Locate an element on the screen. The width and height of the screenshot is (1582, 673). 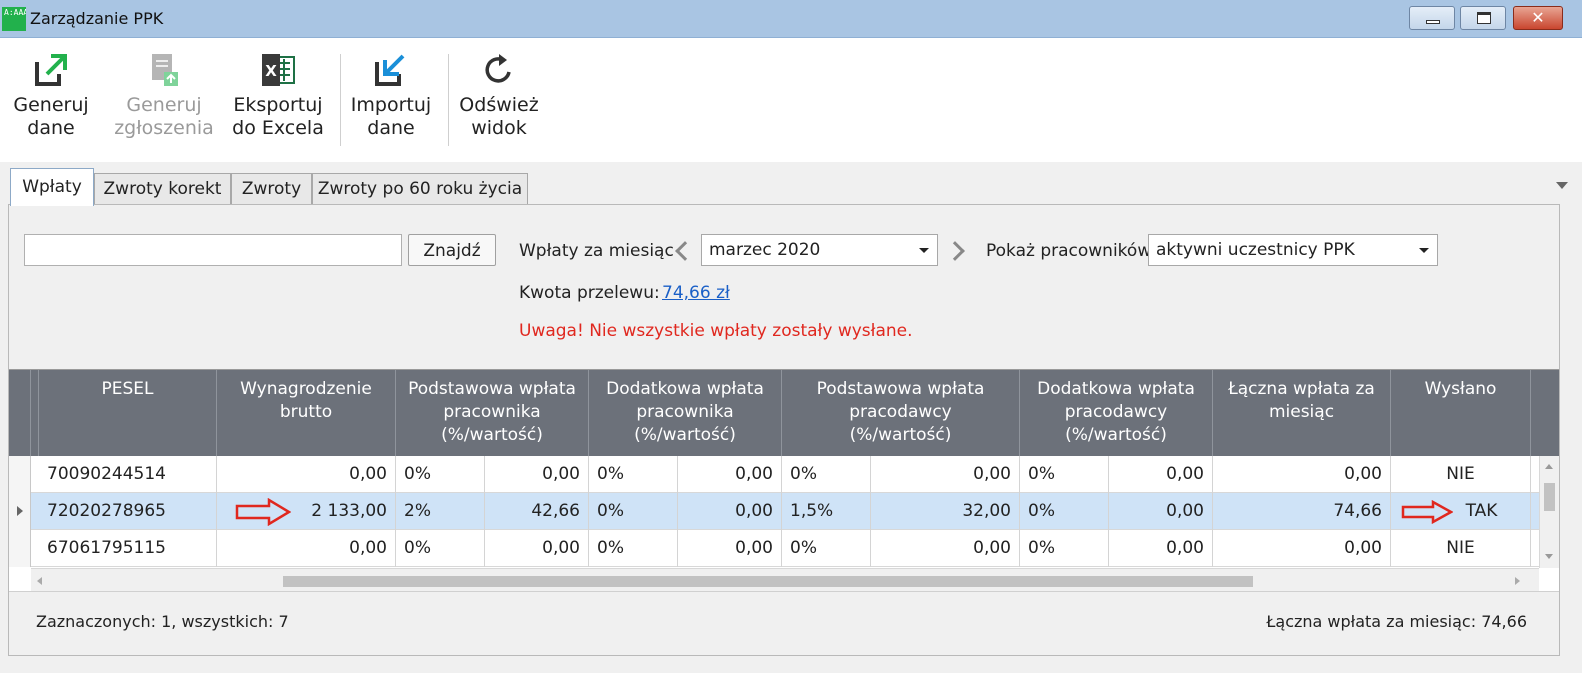
refresh-view-button: Odśwież widok is located at coordinates (499, 96).